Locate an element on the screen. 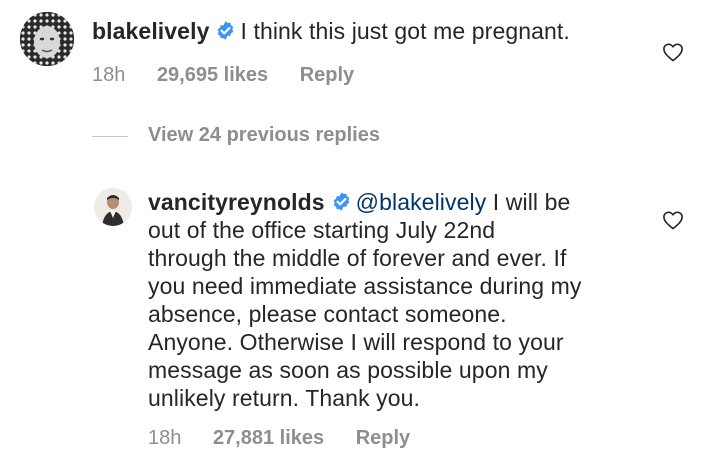  comment-blakelively-text: I think this just got me pregnant. is located at coordinates (405, 31).